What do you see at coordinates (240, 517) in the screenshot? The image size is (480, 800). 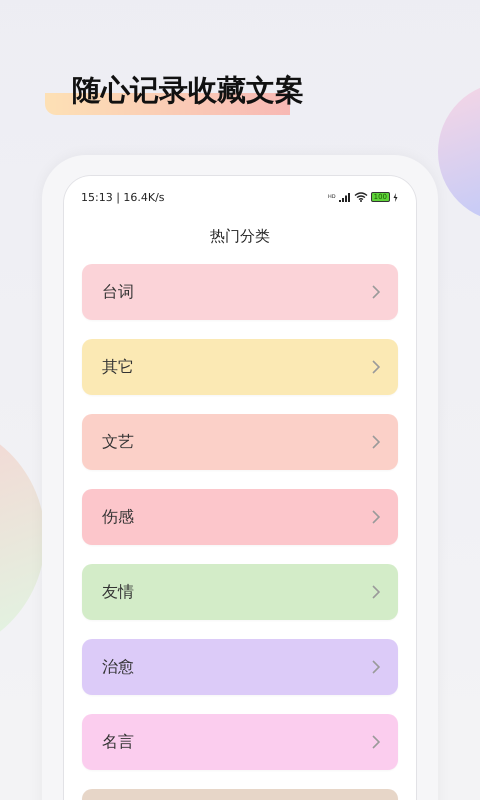 I see `category-item: 伤感` at bounding box center [240, 517].